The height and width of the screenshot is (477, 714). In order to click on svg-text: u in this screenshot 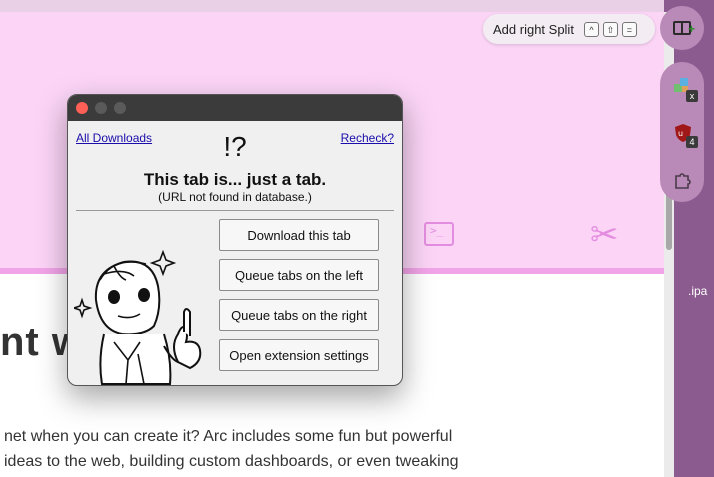, I will do `click(680, 133)`.